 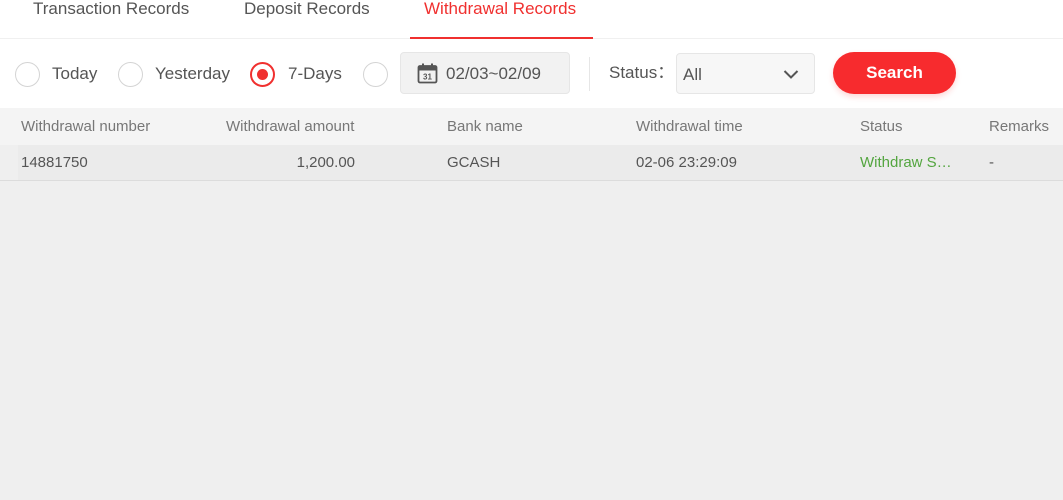 I want to click on date-range-value: 02/03~02/09, so click(x=494, y=73).